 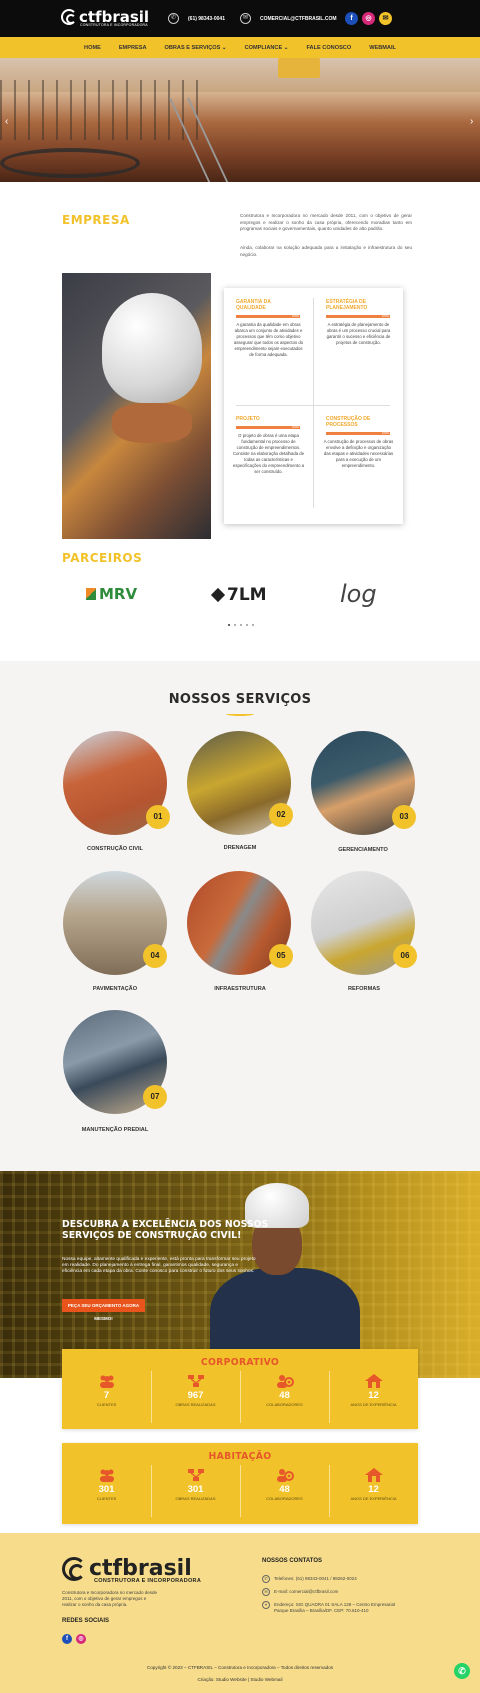 I want to click on works-icon, so click(x=196, y=1475).